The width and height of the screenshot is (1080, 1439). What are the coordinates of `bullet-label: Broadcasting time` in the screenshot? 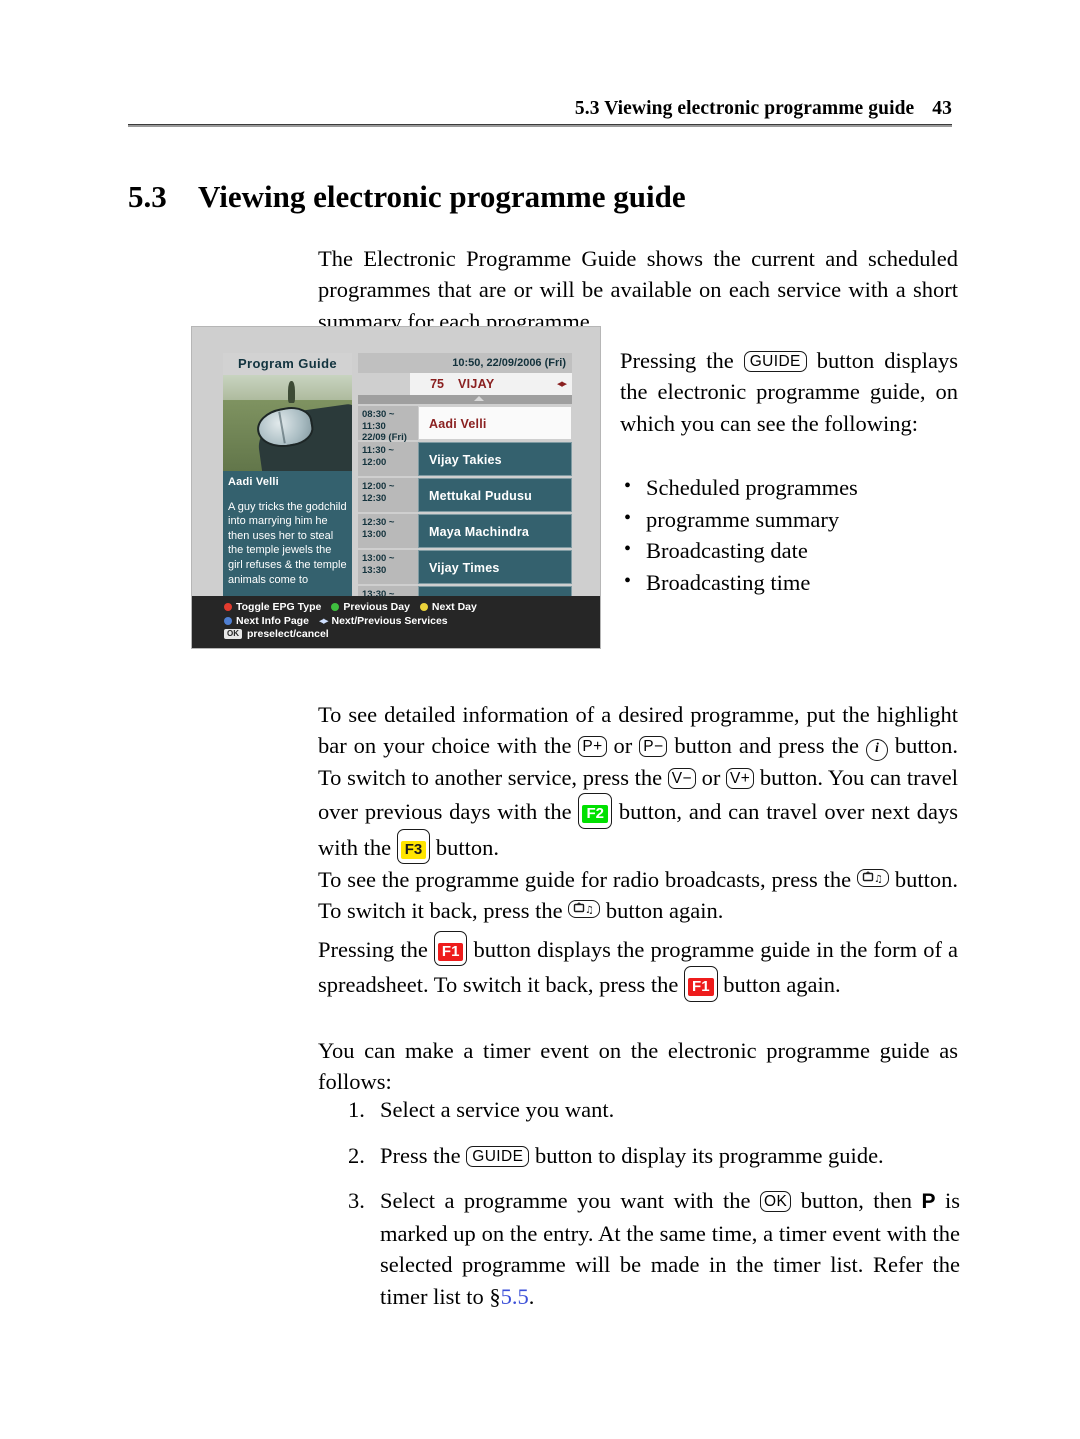 It's located at (728, 582).